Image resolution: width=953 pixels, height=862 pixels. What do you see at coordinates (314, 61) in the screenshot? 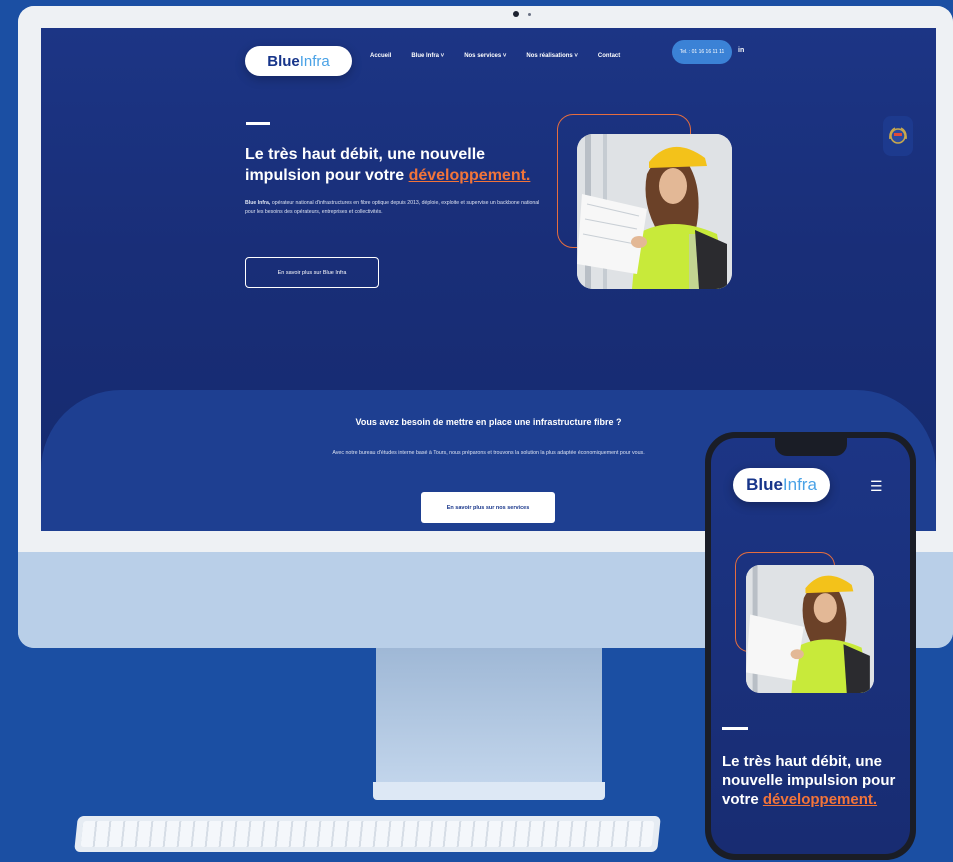
I see `logo-text-light: Infra` at bounding box center [314, 61].